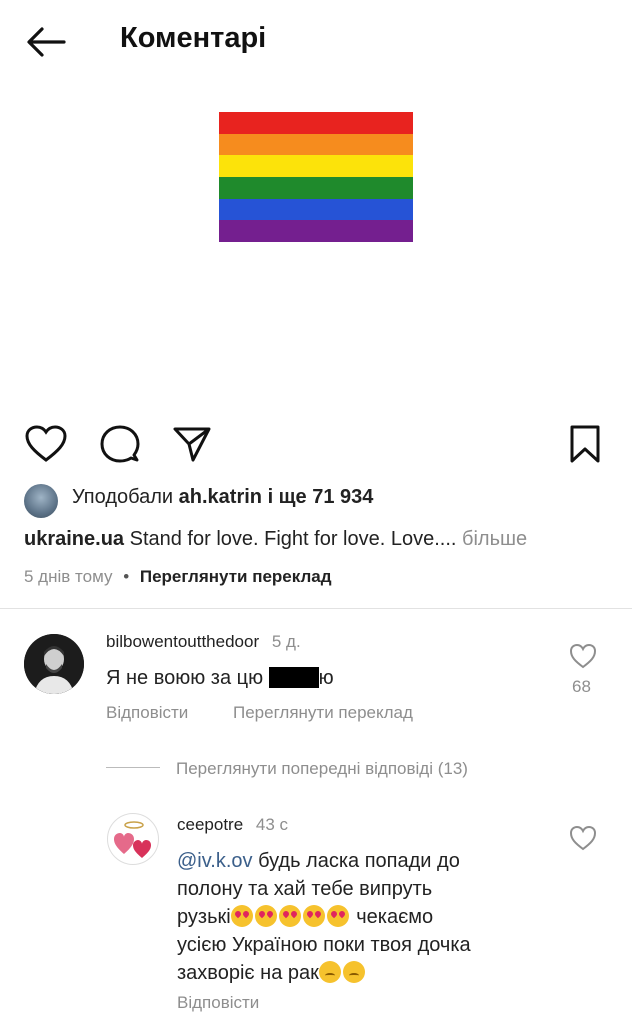 The width and height of the screenshot is (632, 1024). Describe the element at coordinates (585, 444) in the screenshot. I see `bookmark-icon` at that location.